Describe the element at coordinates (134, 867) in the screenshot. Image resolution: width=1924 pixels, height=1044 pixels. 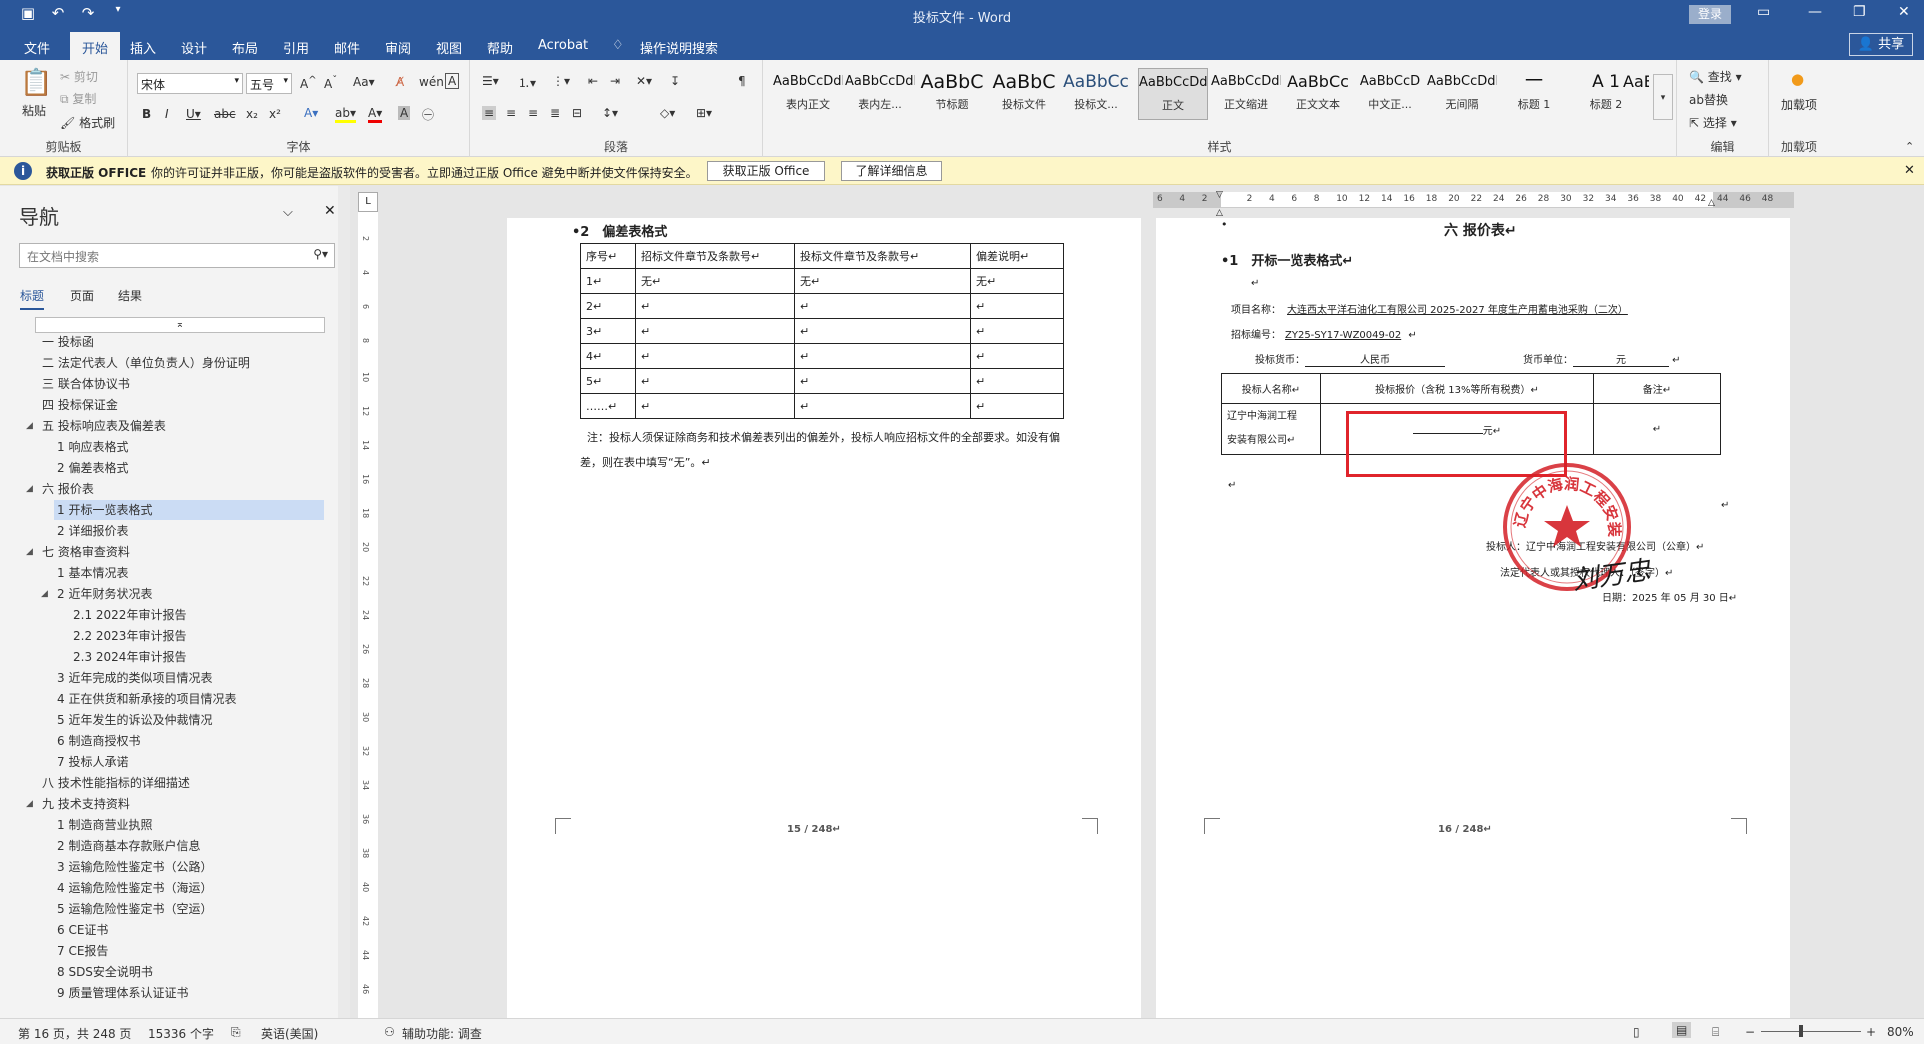
I see `nav-heading-item: 3 运输危险性鉴定书（公路）` at that location.